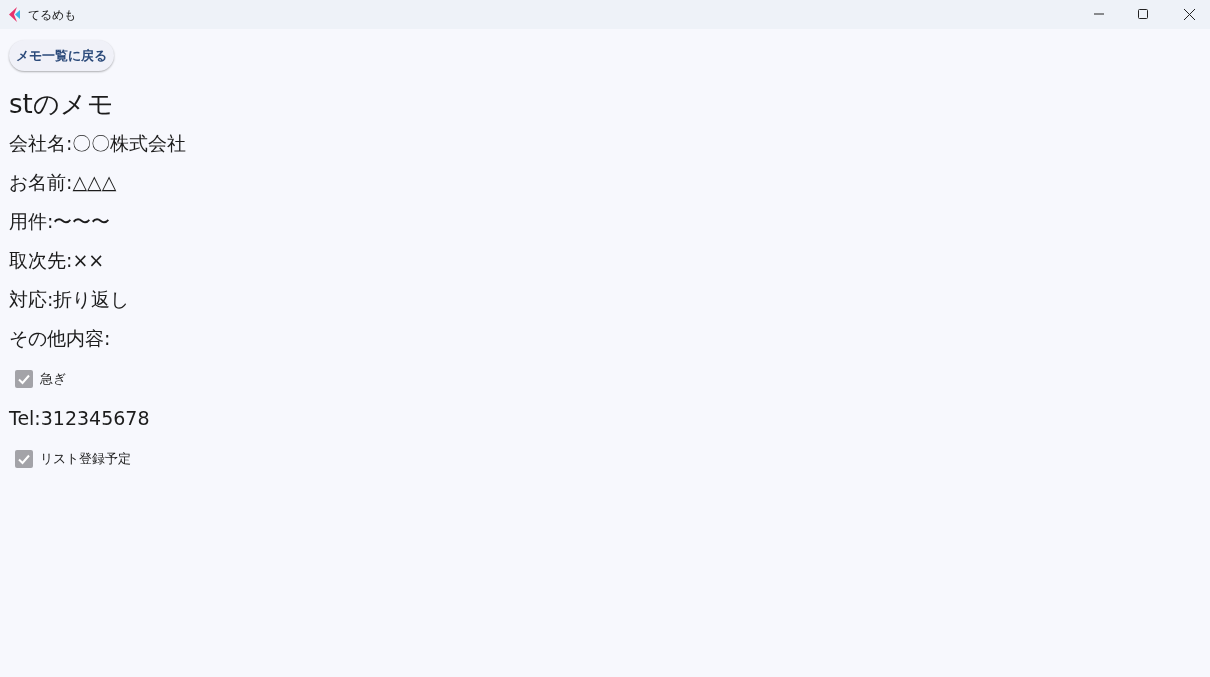 The height and width of the screenshot is (677, 1210). What do you see at coordinates (52, 15) in the screenshot?
I see `window-title: てるめも` at bounding box center [52, 15].